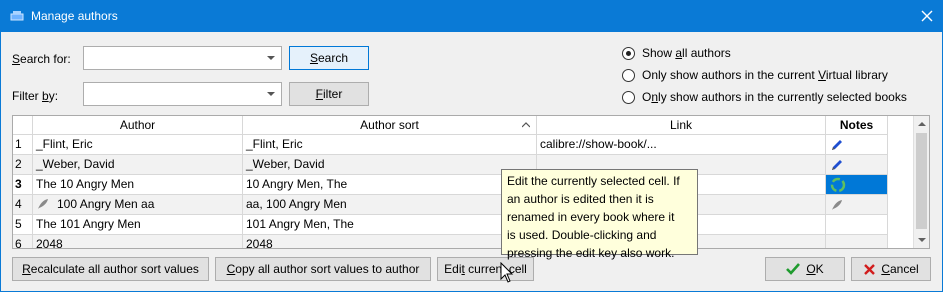  What do you see at coordinates (23, 205) in the screenshot?
I see `row-number: 4` at bounding box center [23, 205].